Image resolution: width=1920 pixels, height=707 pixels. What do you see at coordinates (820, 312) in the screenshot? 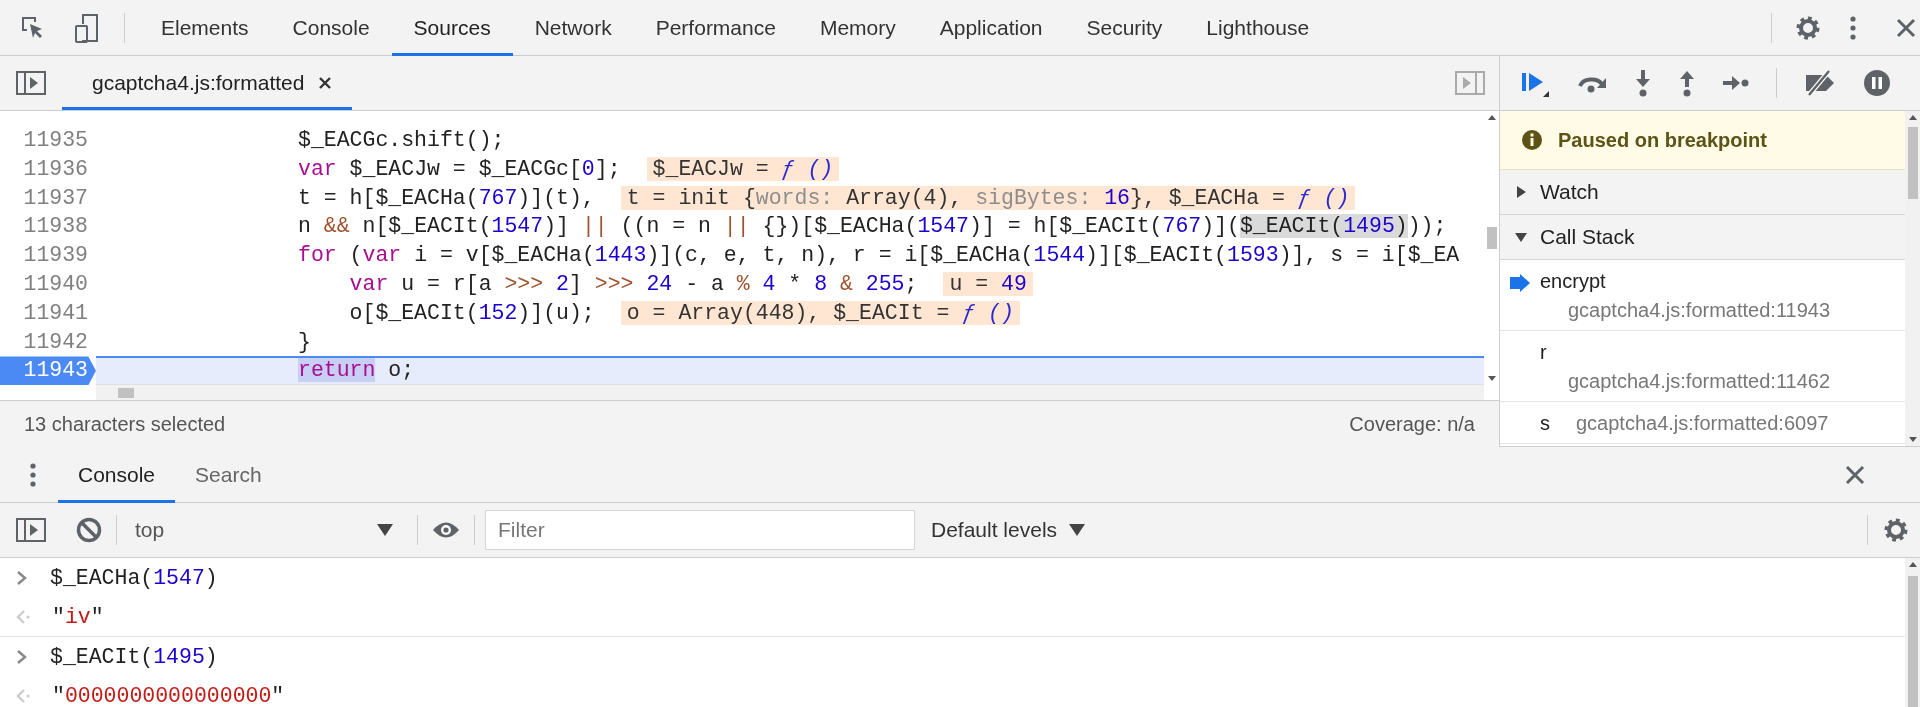
I see `inline-value: o = Array(448), $_EACIt = ƒ ()` at bounding box center [820, 312].